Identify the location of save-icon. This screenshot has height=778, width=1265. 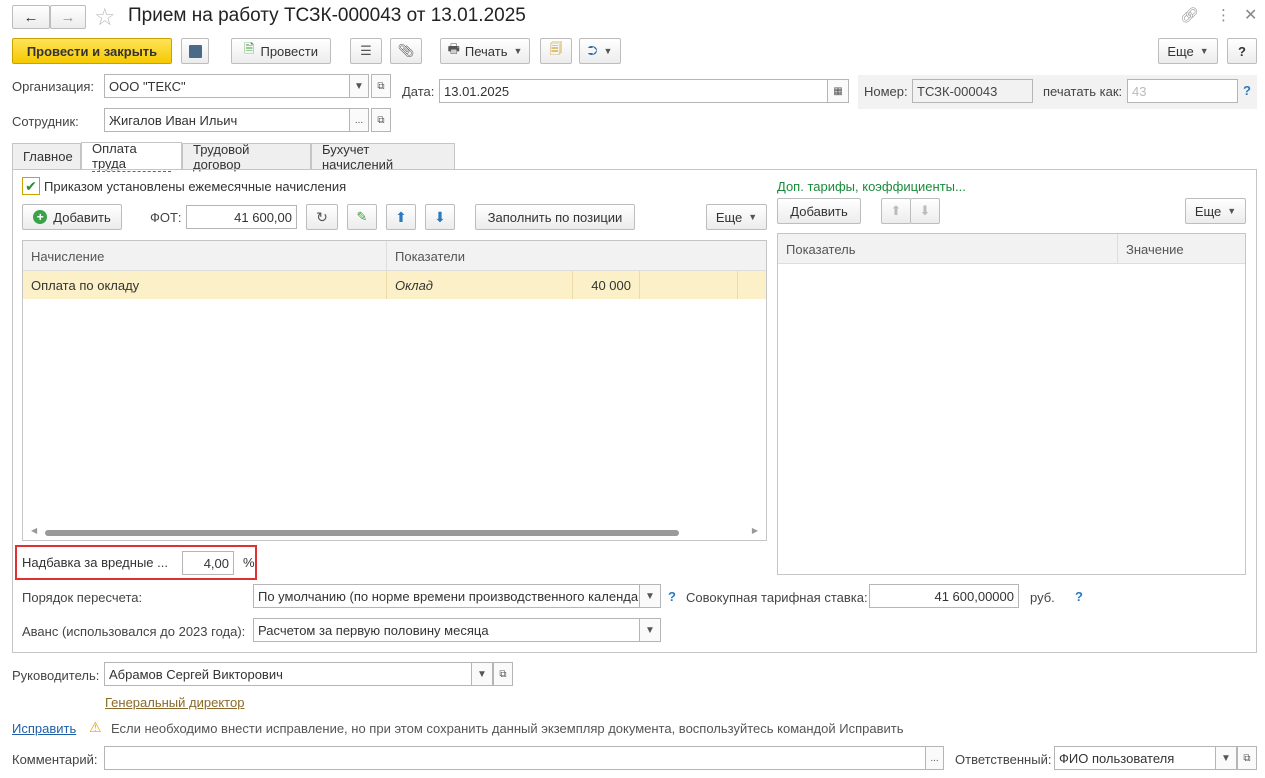
(195, 51).